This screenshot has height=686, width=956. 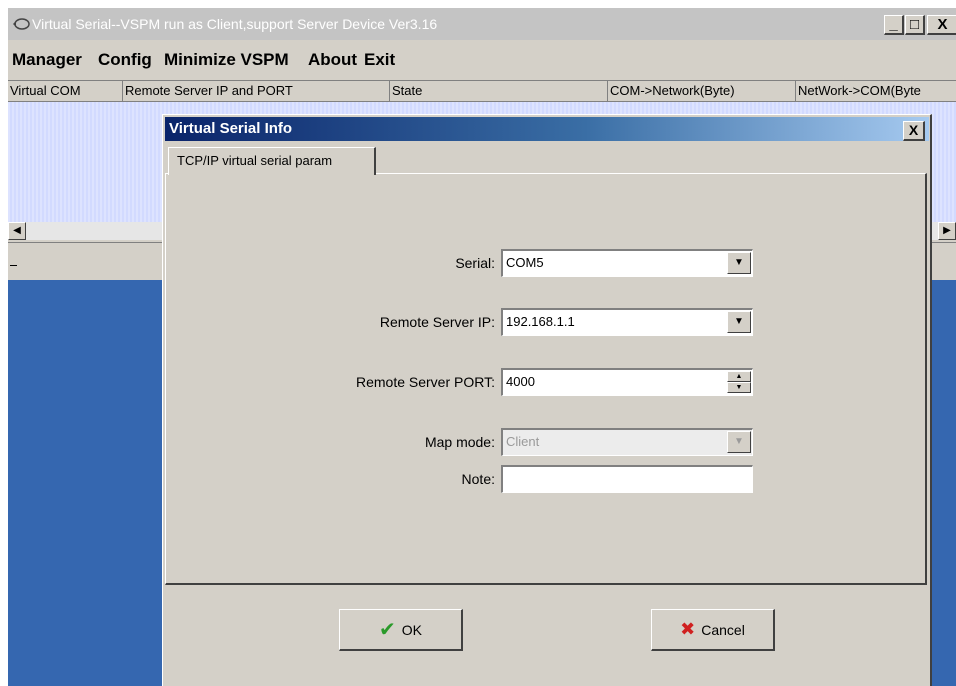 I want to click on menu-minimize-vspm: Minimize VSPM, so click(x=226, y=60).